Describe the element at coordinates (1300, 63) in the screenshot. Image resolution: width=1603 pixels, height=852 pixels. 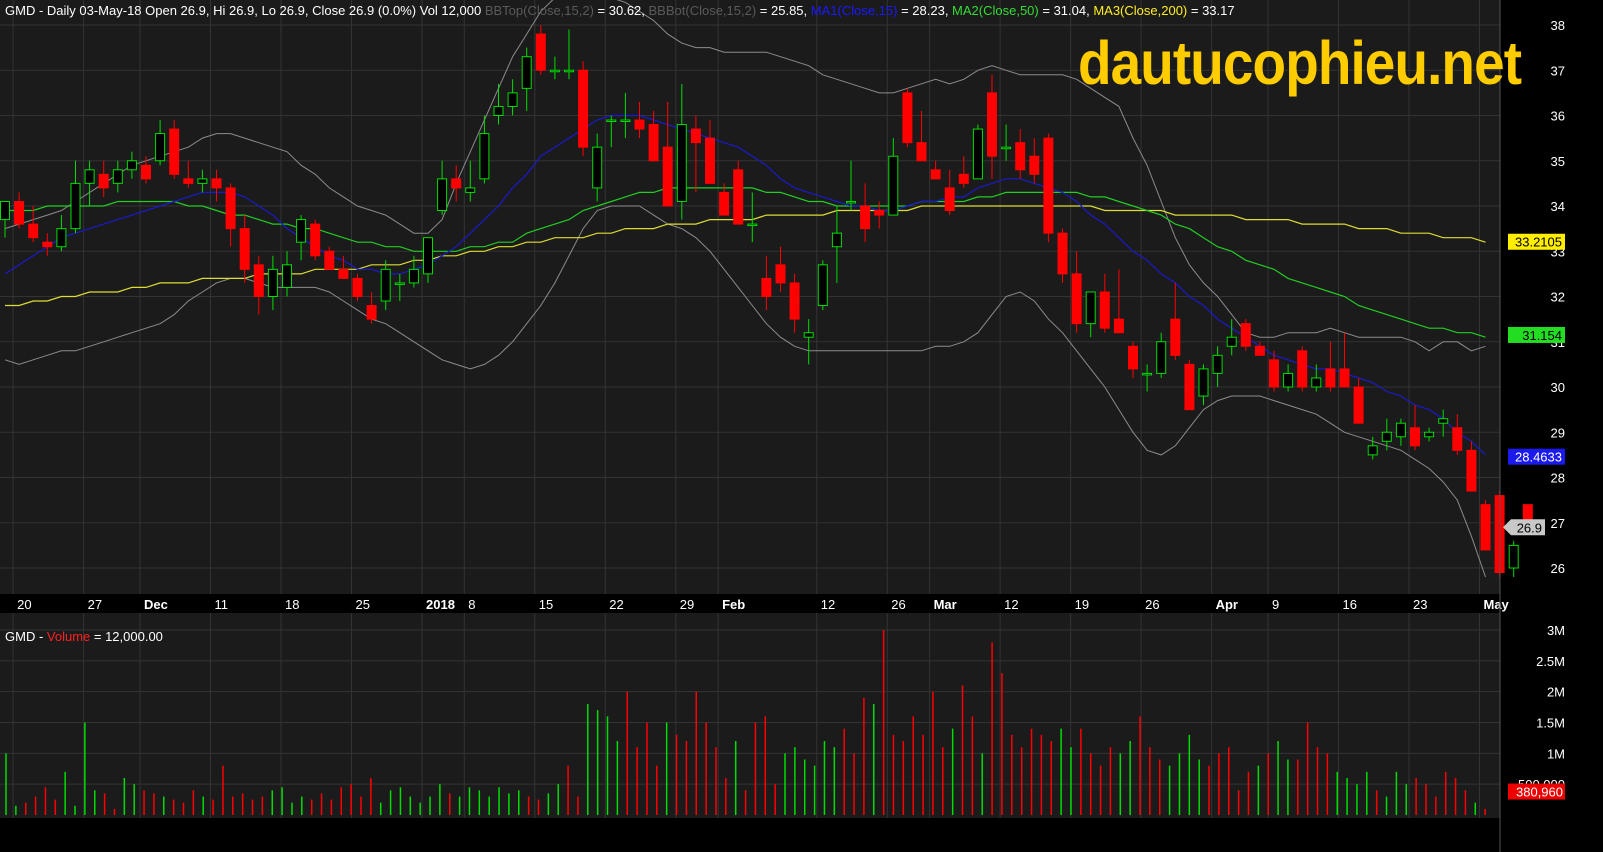
I see `watermark-logo: dautucophieu.net` at that location.